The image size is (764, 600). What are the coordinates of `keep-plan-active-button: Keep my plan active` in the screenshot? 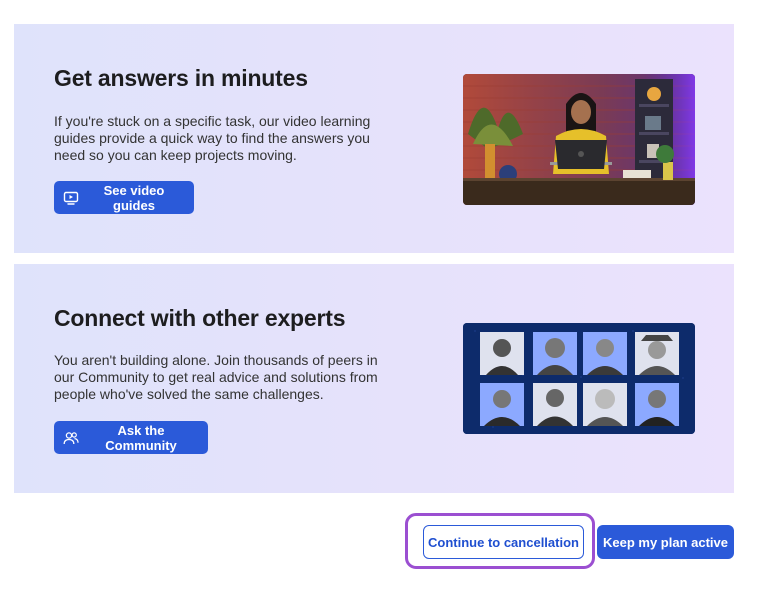 It's located at (665, 542).